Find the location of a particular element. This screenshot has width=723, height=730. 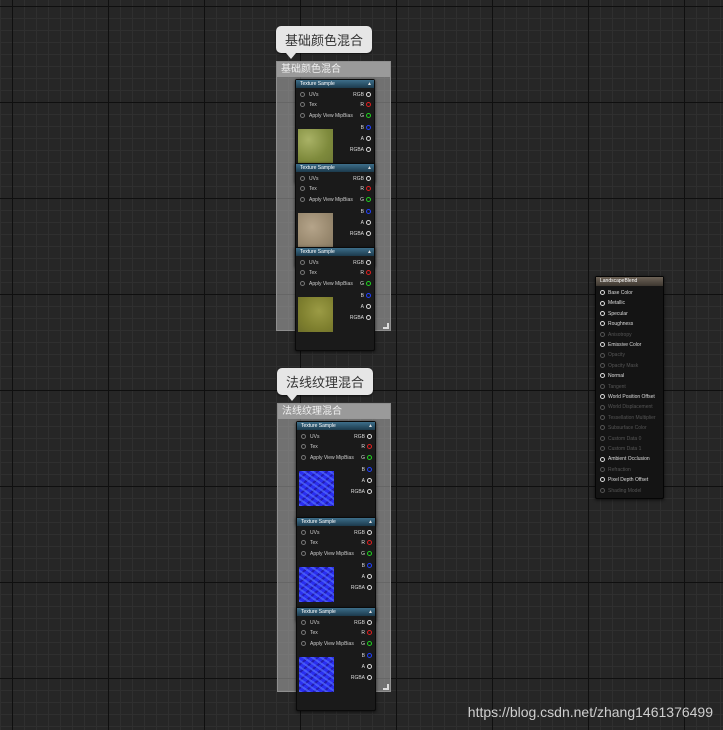

blend-input-pin: Base Color is located at coordinates (616, 293).